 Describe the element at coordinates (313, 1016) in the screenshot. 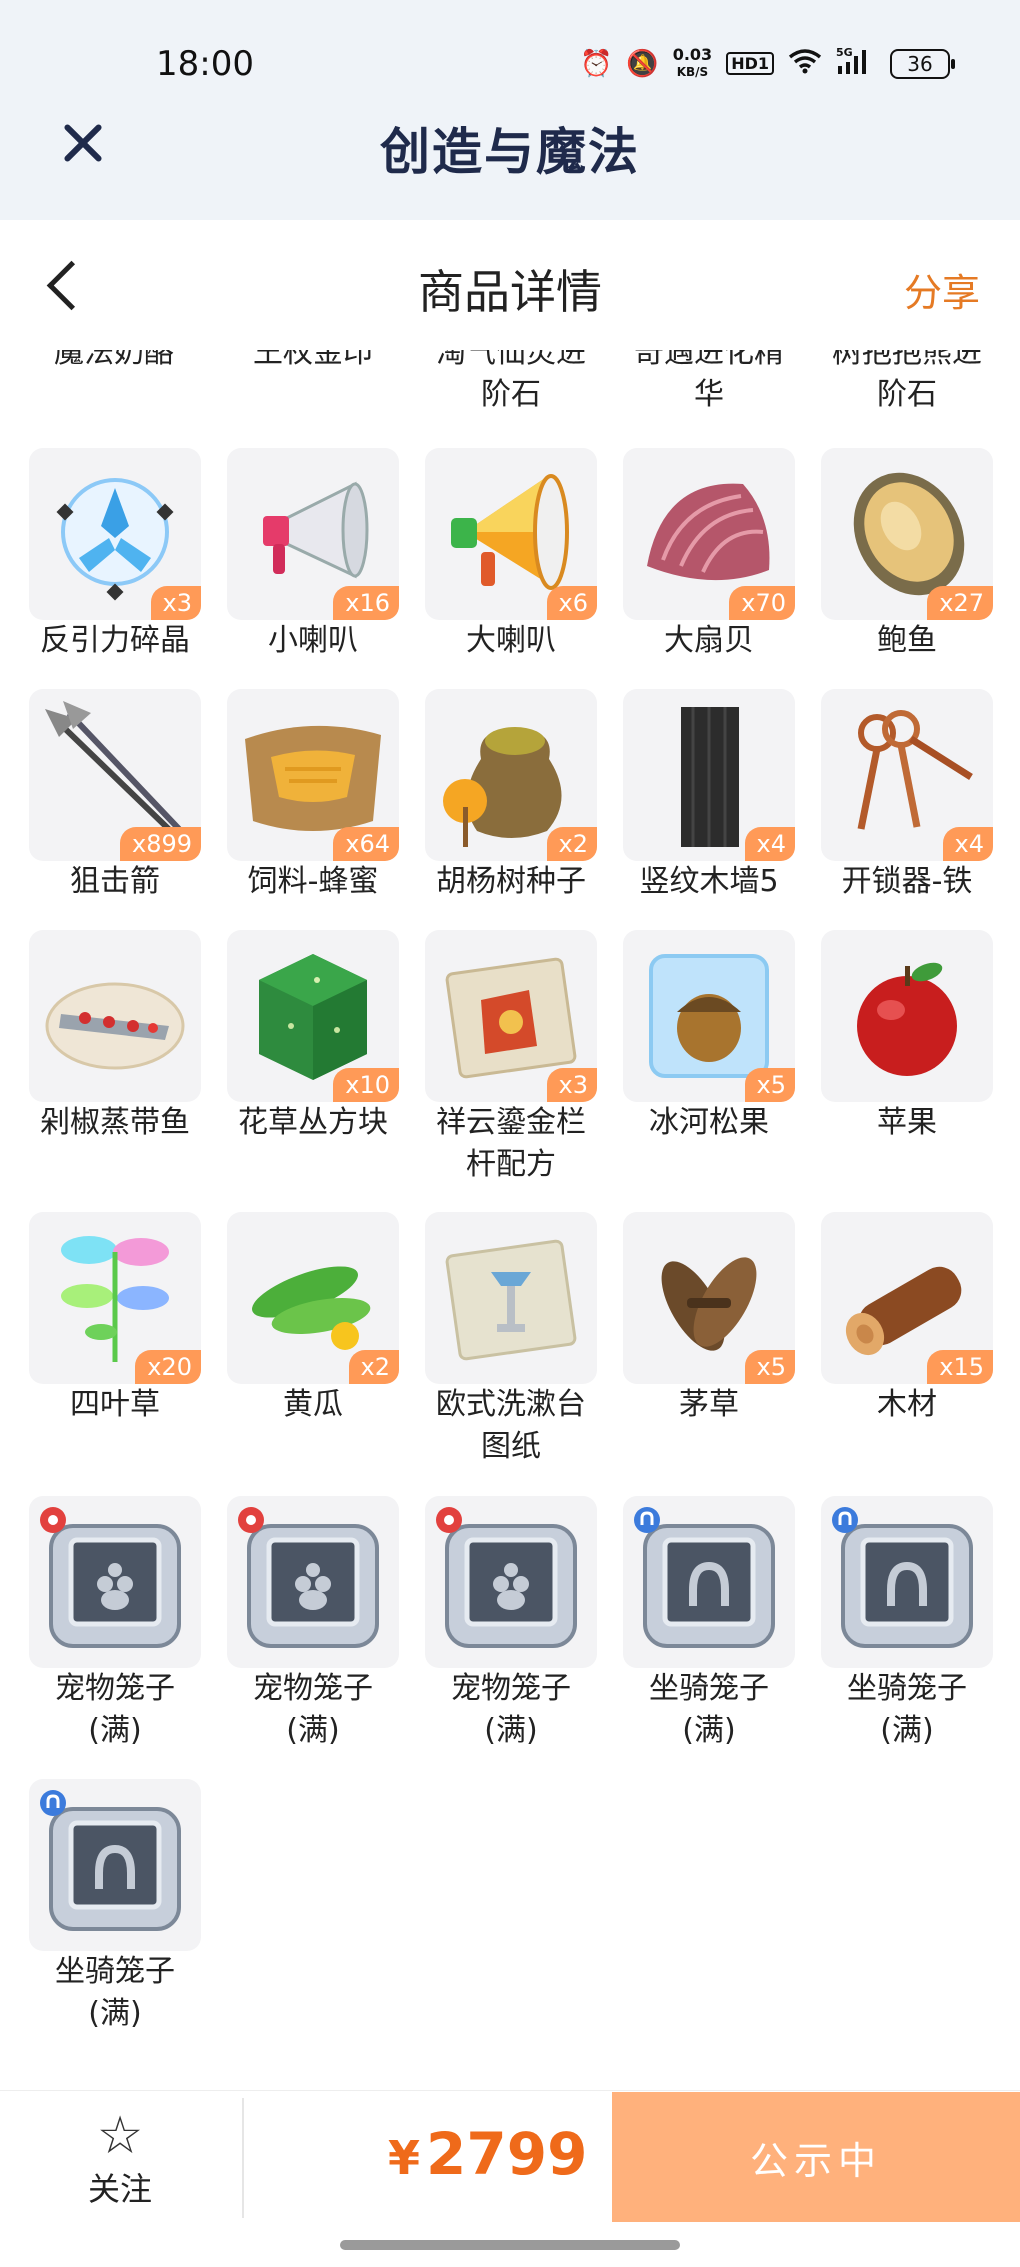

I see `item-tile: x10` at that location.